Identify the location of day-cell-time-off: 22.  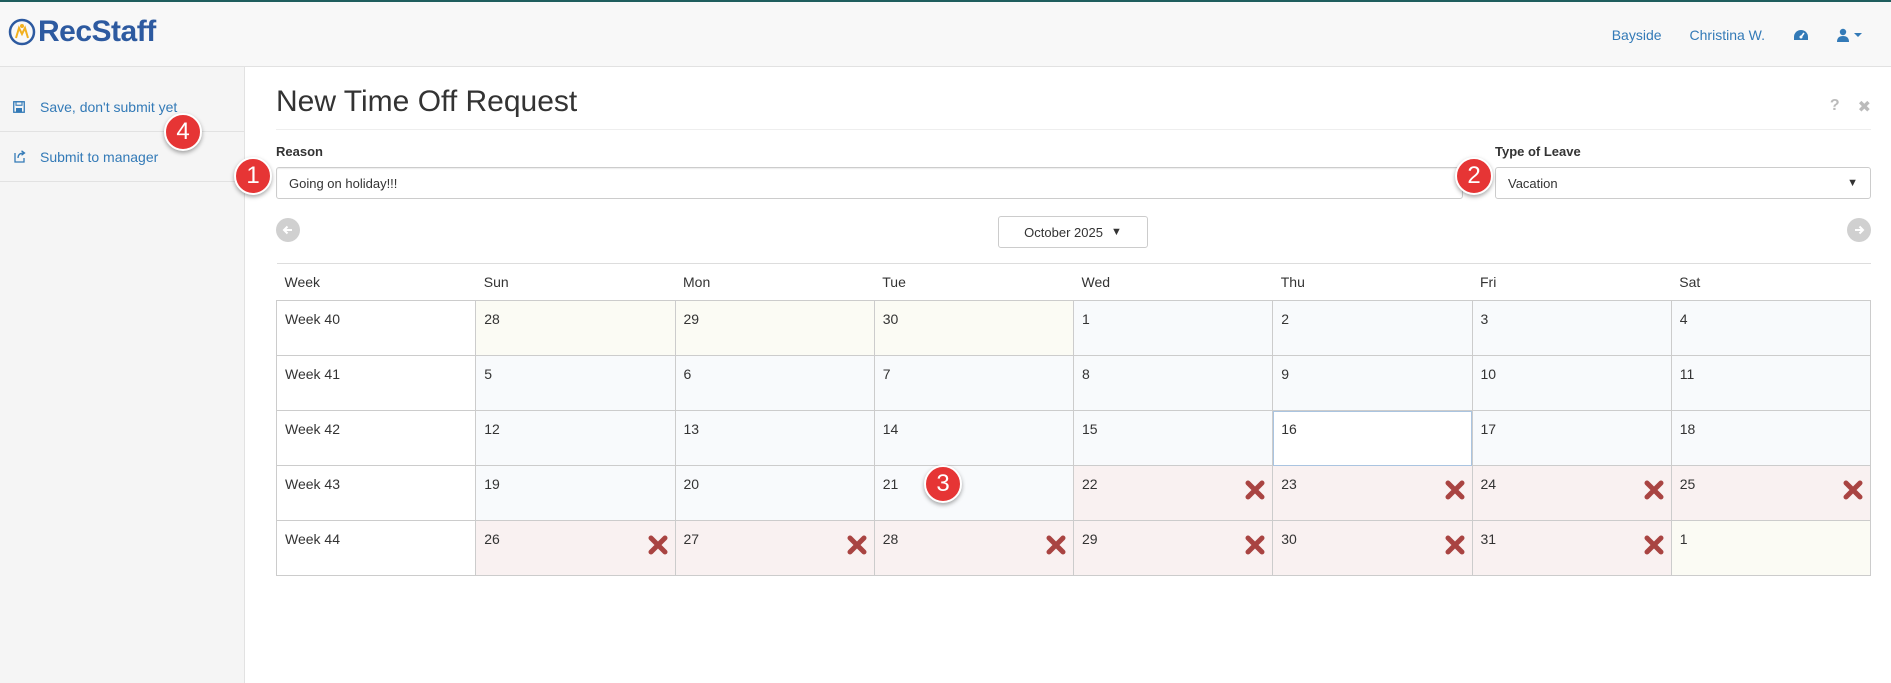
(1173, 493).